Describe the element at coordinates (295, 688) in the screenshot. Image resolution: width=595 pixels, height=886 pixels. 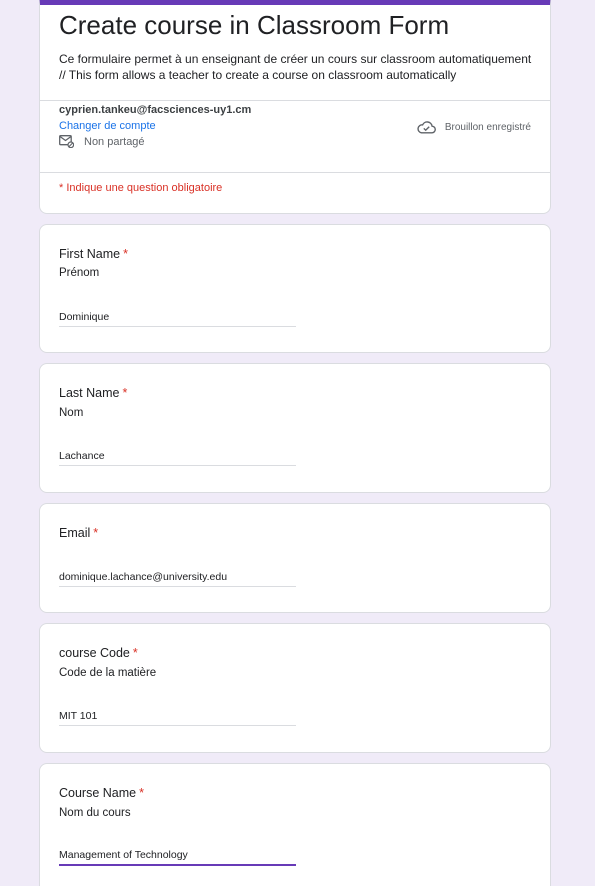
I see `question-card-course-code: course Code * Code de la matière` at that location.